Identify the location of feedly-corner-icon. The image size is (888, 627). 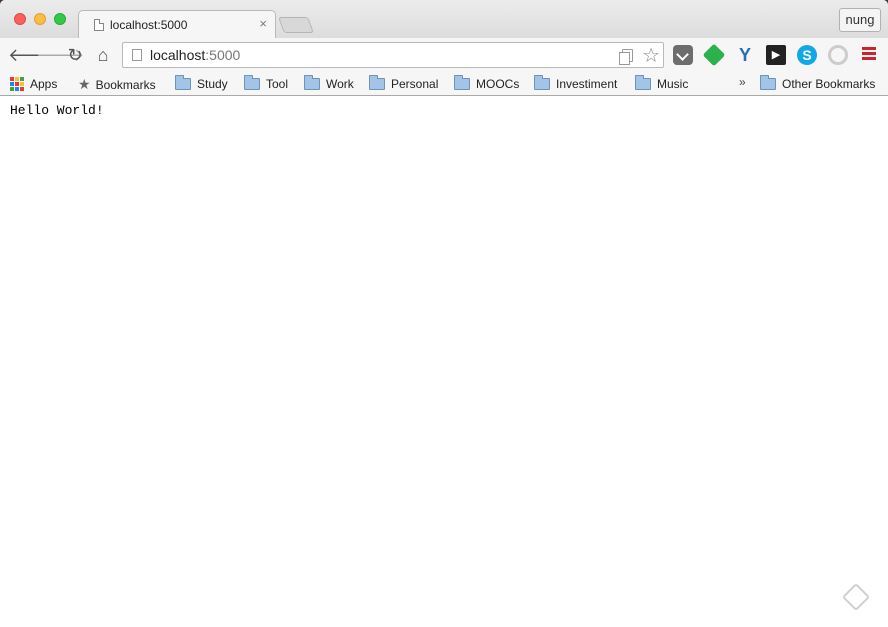
(856, 597).